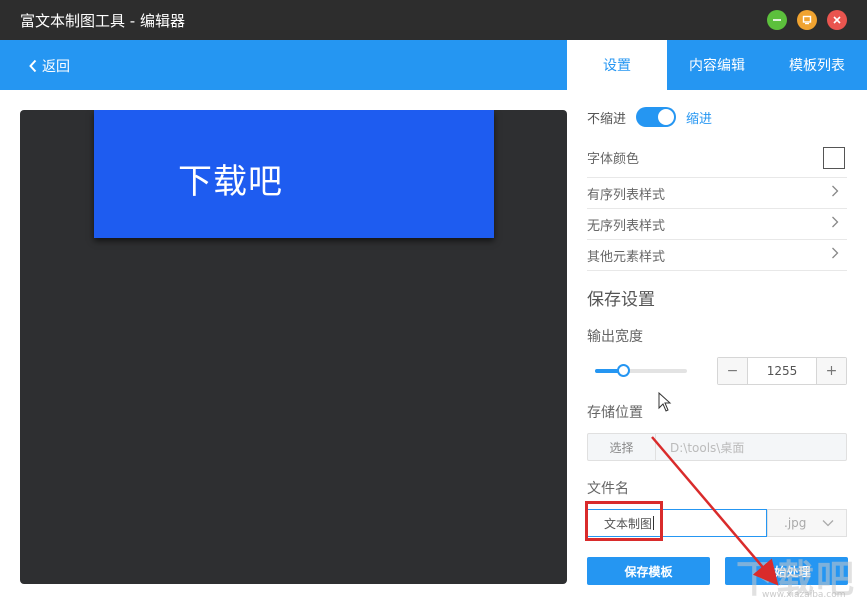 This screenshot has width=867, height=605. I want to click on unordered-list-style-item: 无序列表样式, so click(717, 224).